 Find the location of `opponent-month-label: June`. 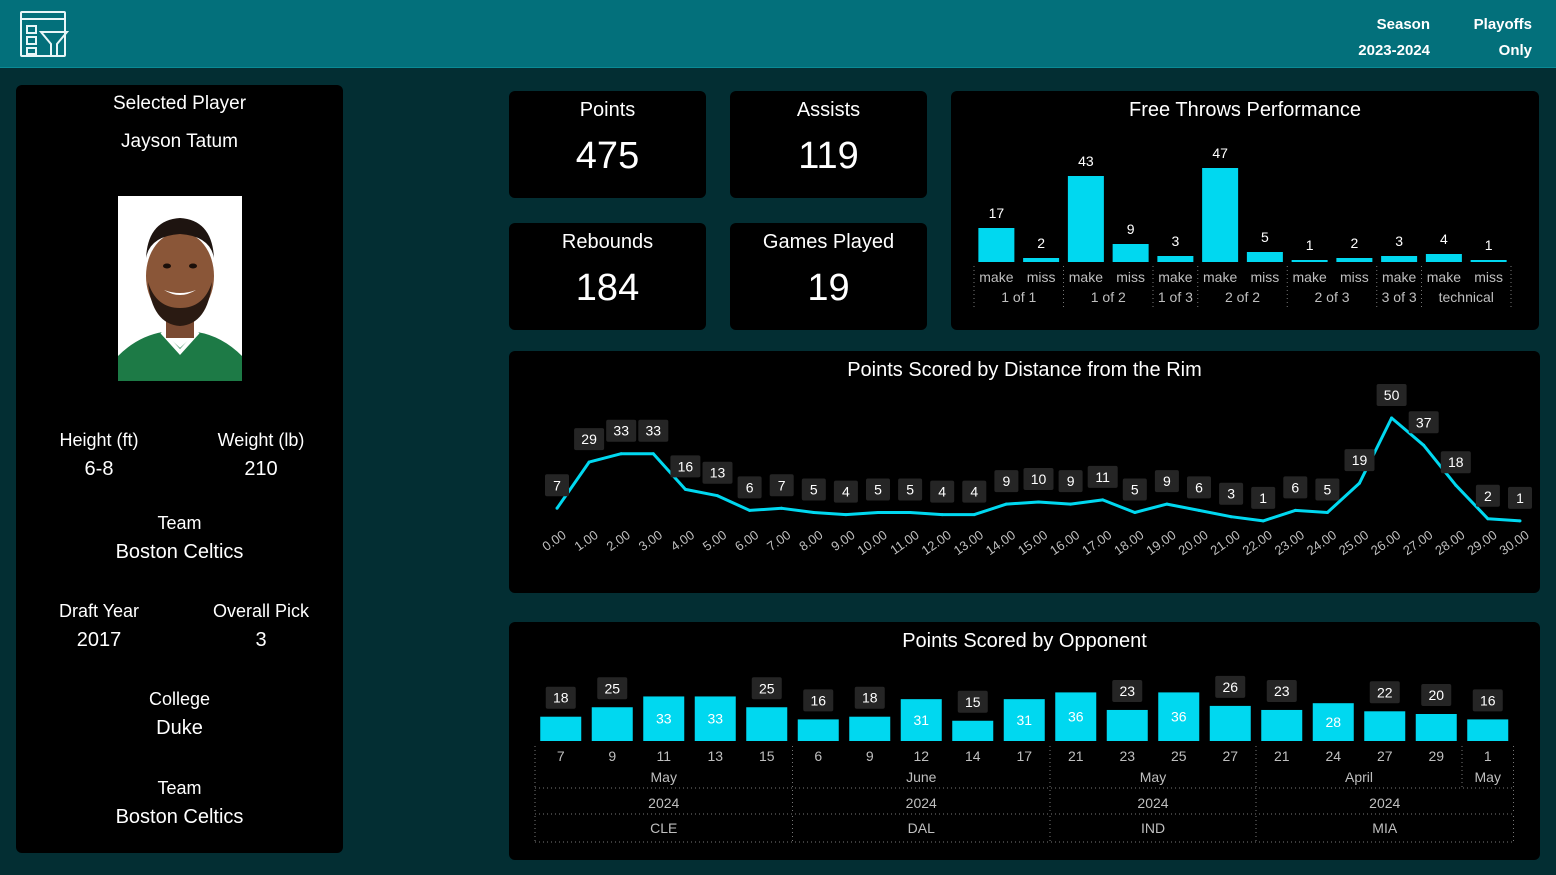

opponent-month-label: June is located at coordinates (921, 777).